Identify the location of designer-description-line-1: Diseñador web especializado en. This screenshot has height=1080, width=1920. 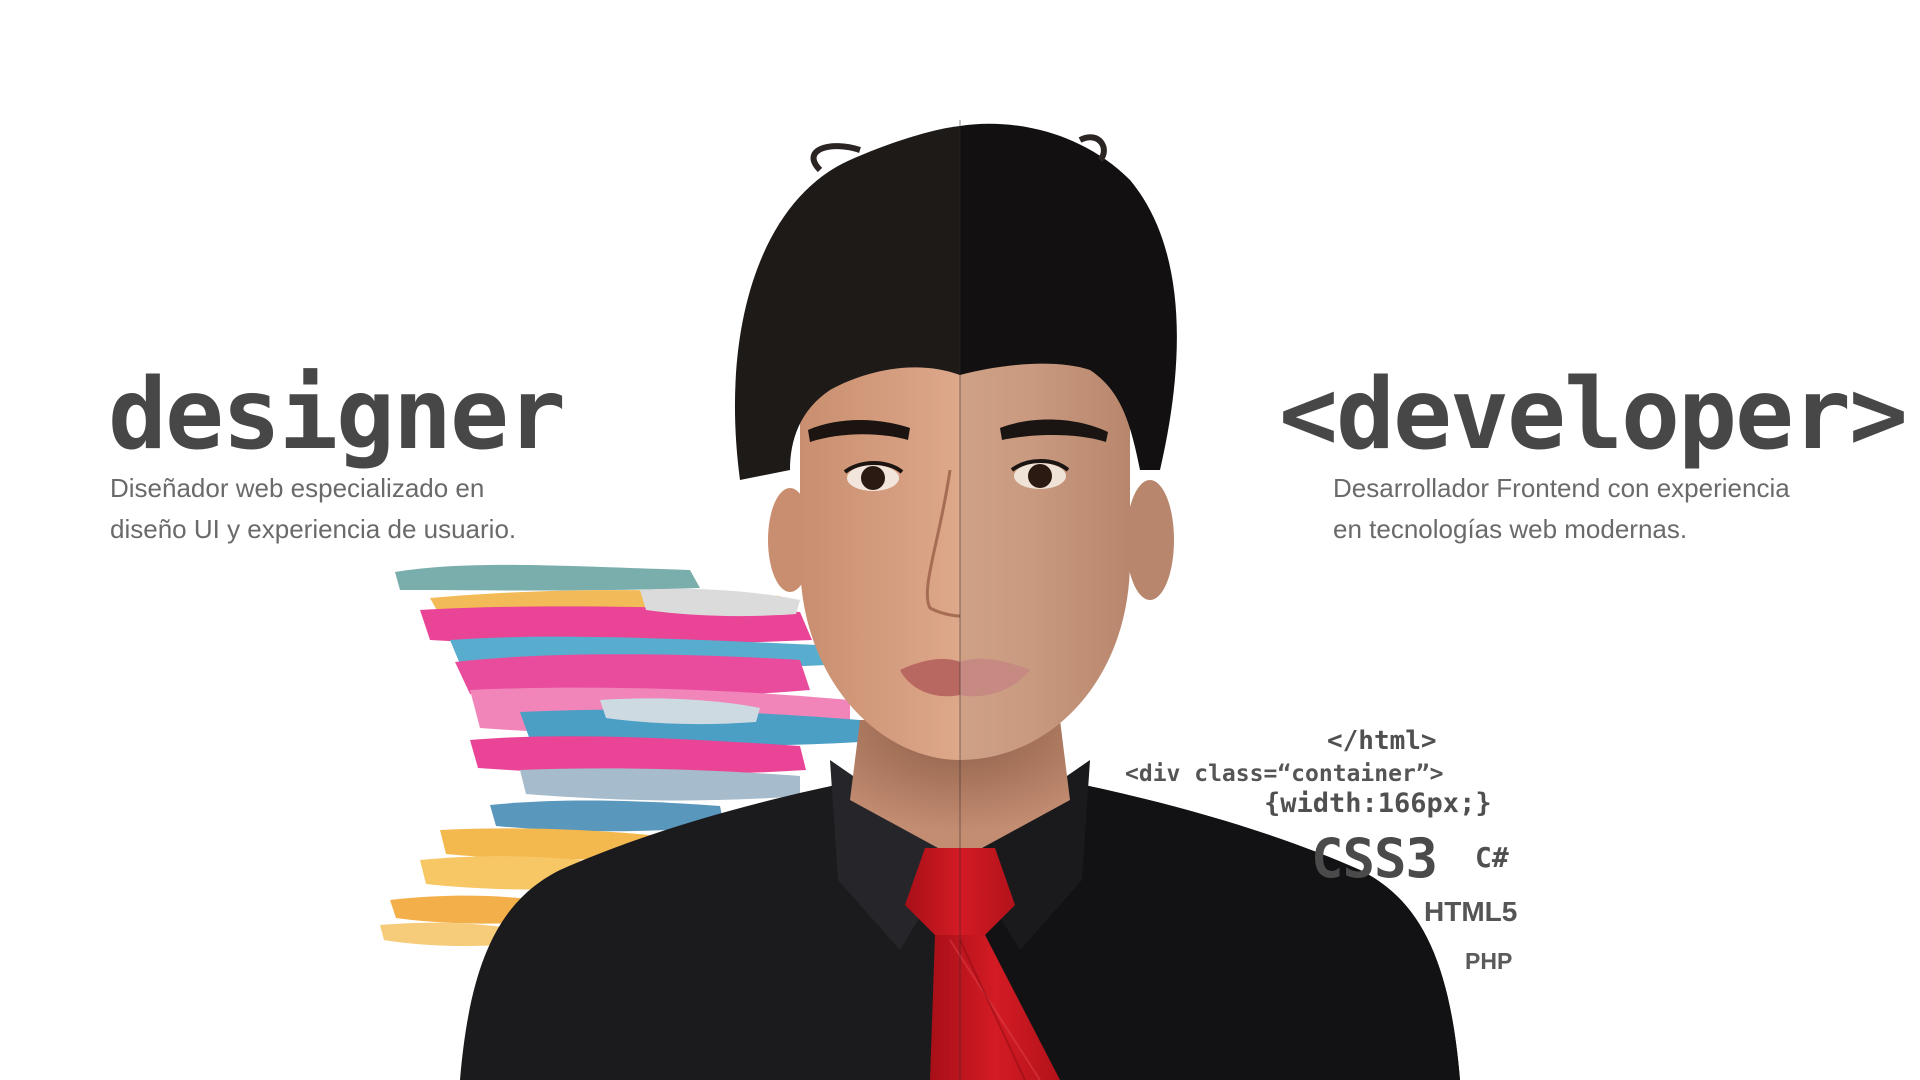
(297, 488).